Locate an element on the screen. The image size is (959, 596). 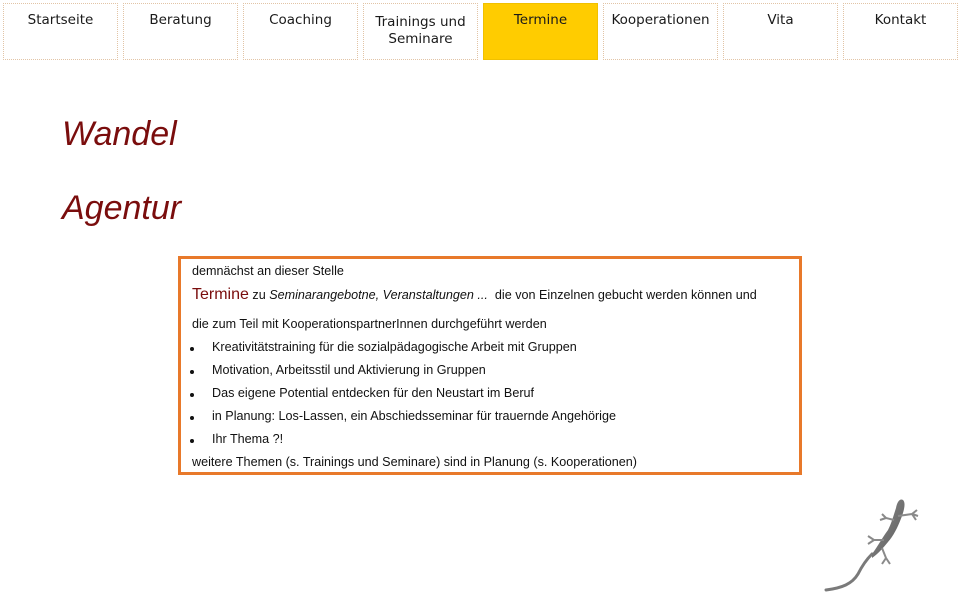
list-item: Ihr Thema ?! is located at coordinates (248, 439).